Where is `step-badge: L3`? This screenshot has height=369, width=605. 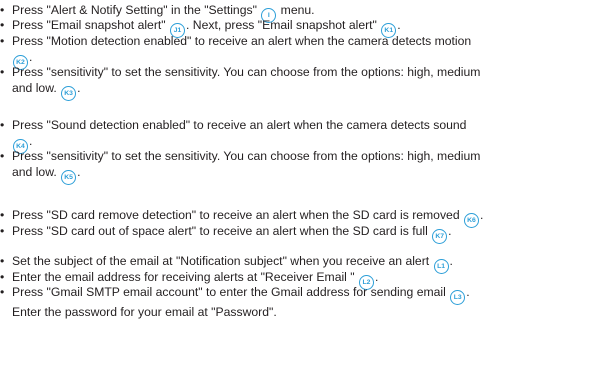 step-badge: L3 is located at coordinates (458, 297).